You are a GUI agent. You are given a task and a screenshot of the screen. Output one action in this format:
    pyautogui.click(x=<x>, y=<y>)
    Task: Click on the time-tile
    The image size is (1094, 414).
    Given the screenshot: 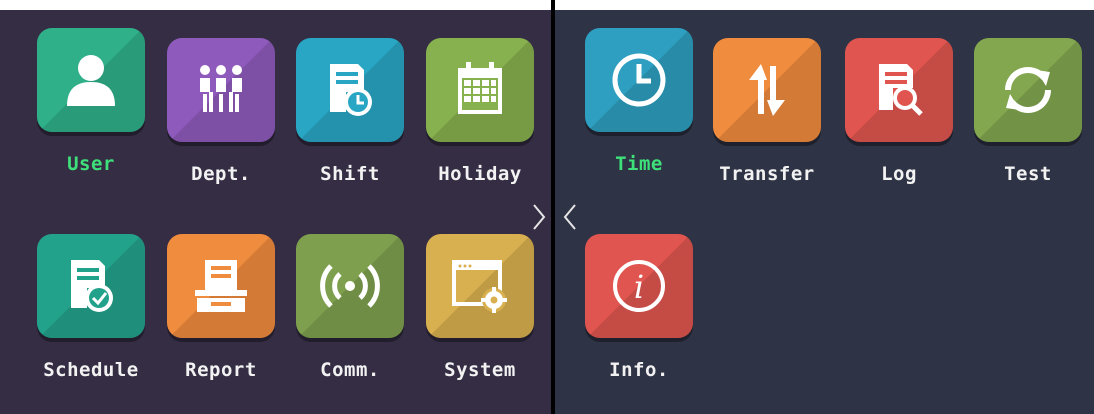 What is the action you would take?
    pyautogui.click(x=639, y=80)
    